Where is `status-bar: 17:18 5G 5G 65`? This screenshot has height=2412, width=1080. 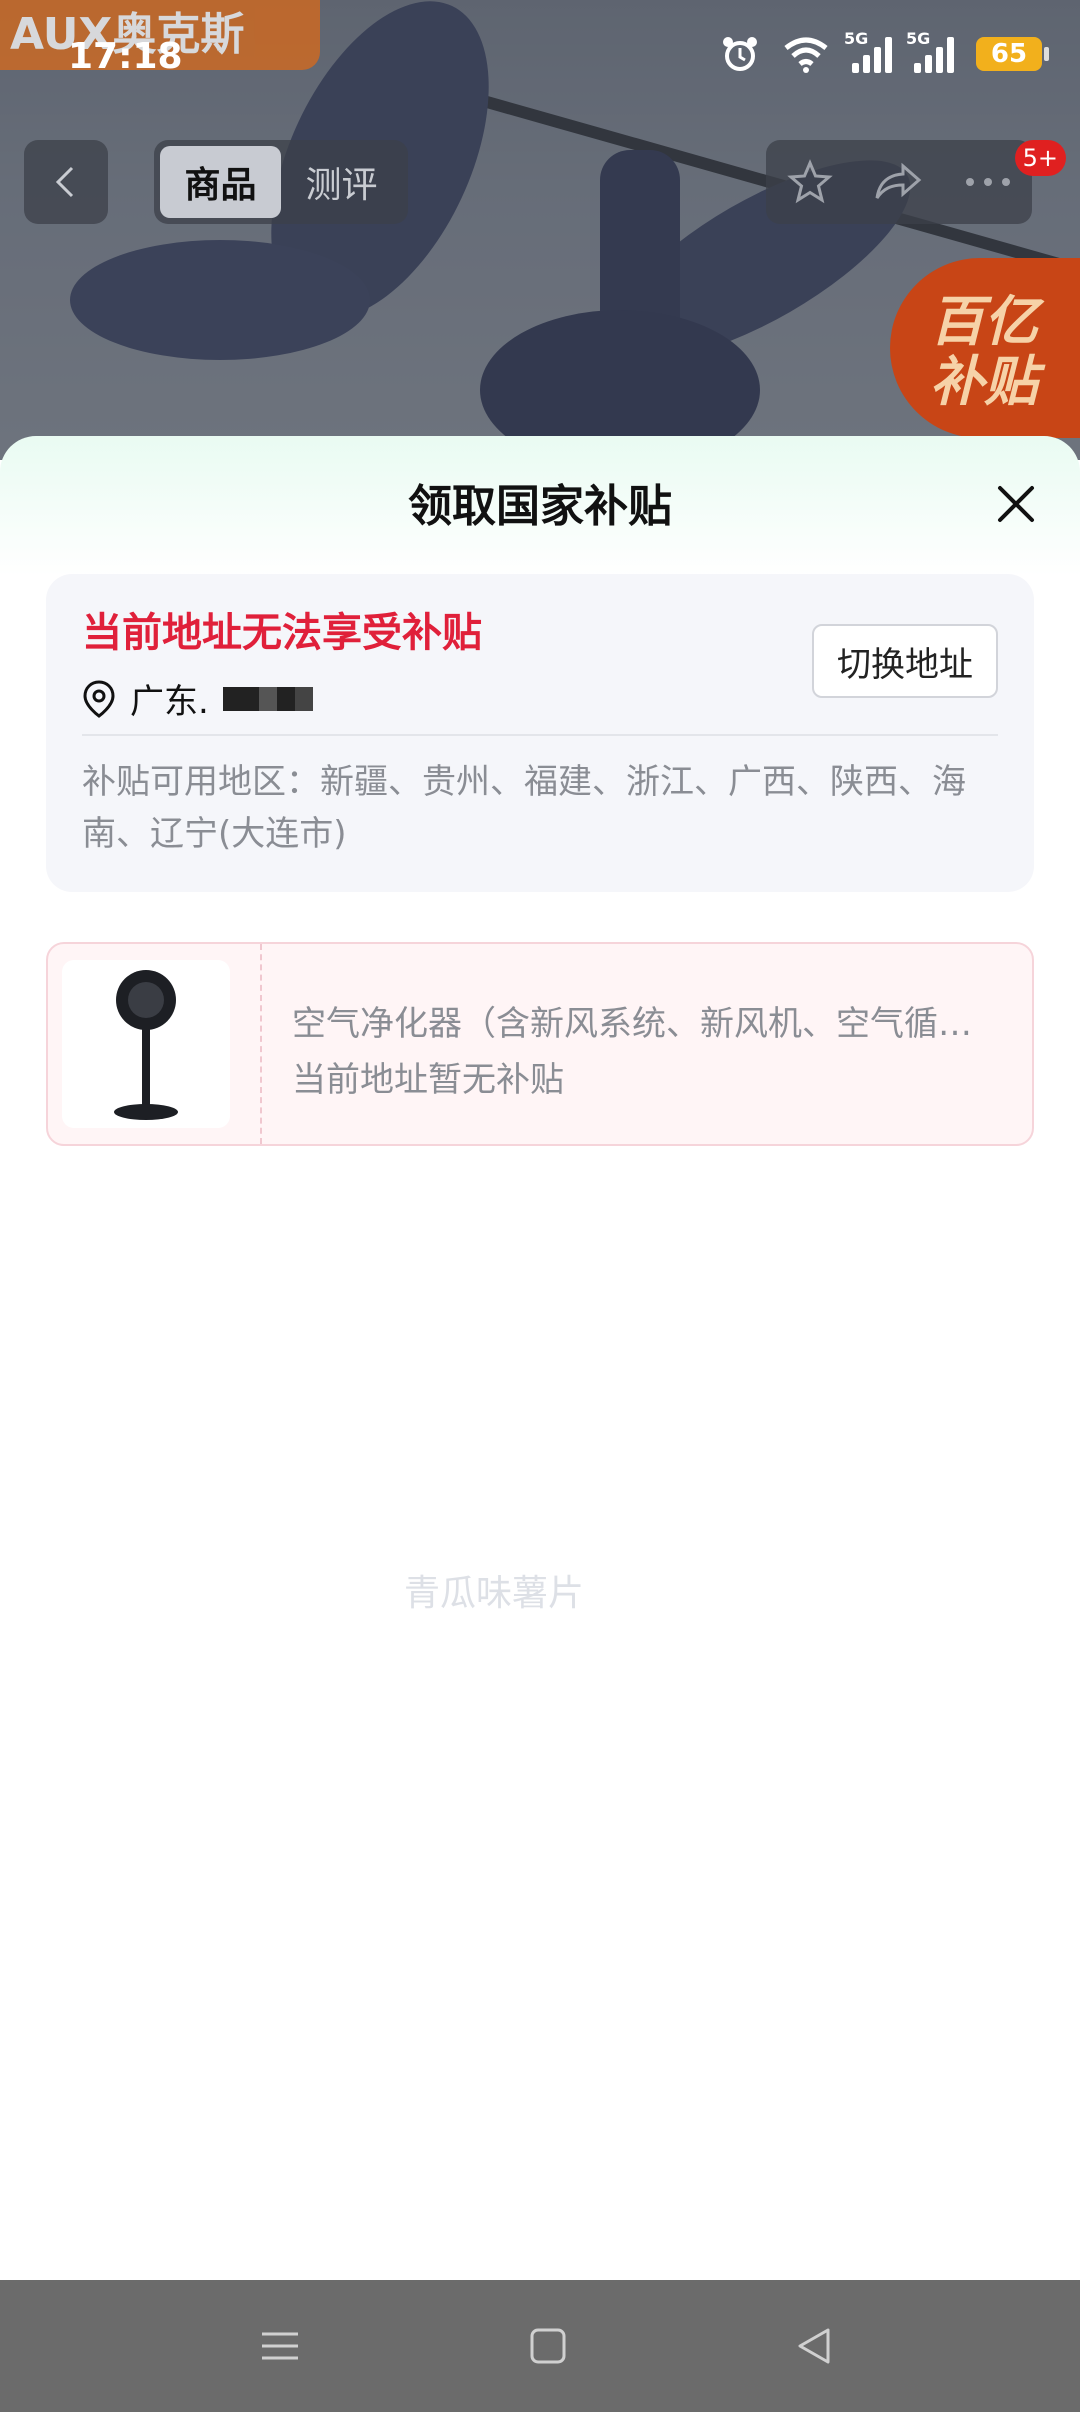 status-bar: 17:18 5G 5G 65 is located at coordinates (540, 60).